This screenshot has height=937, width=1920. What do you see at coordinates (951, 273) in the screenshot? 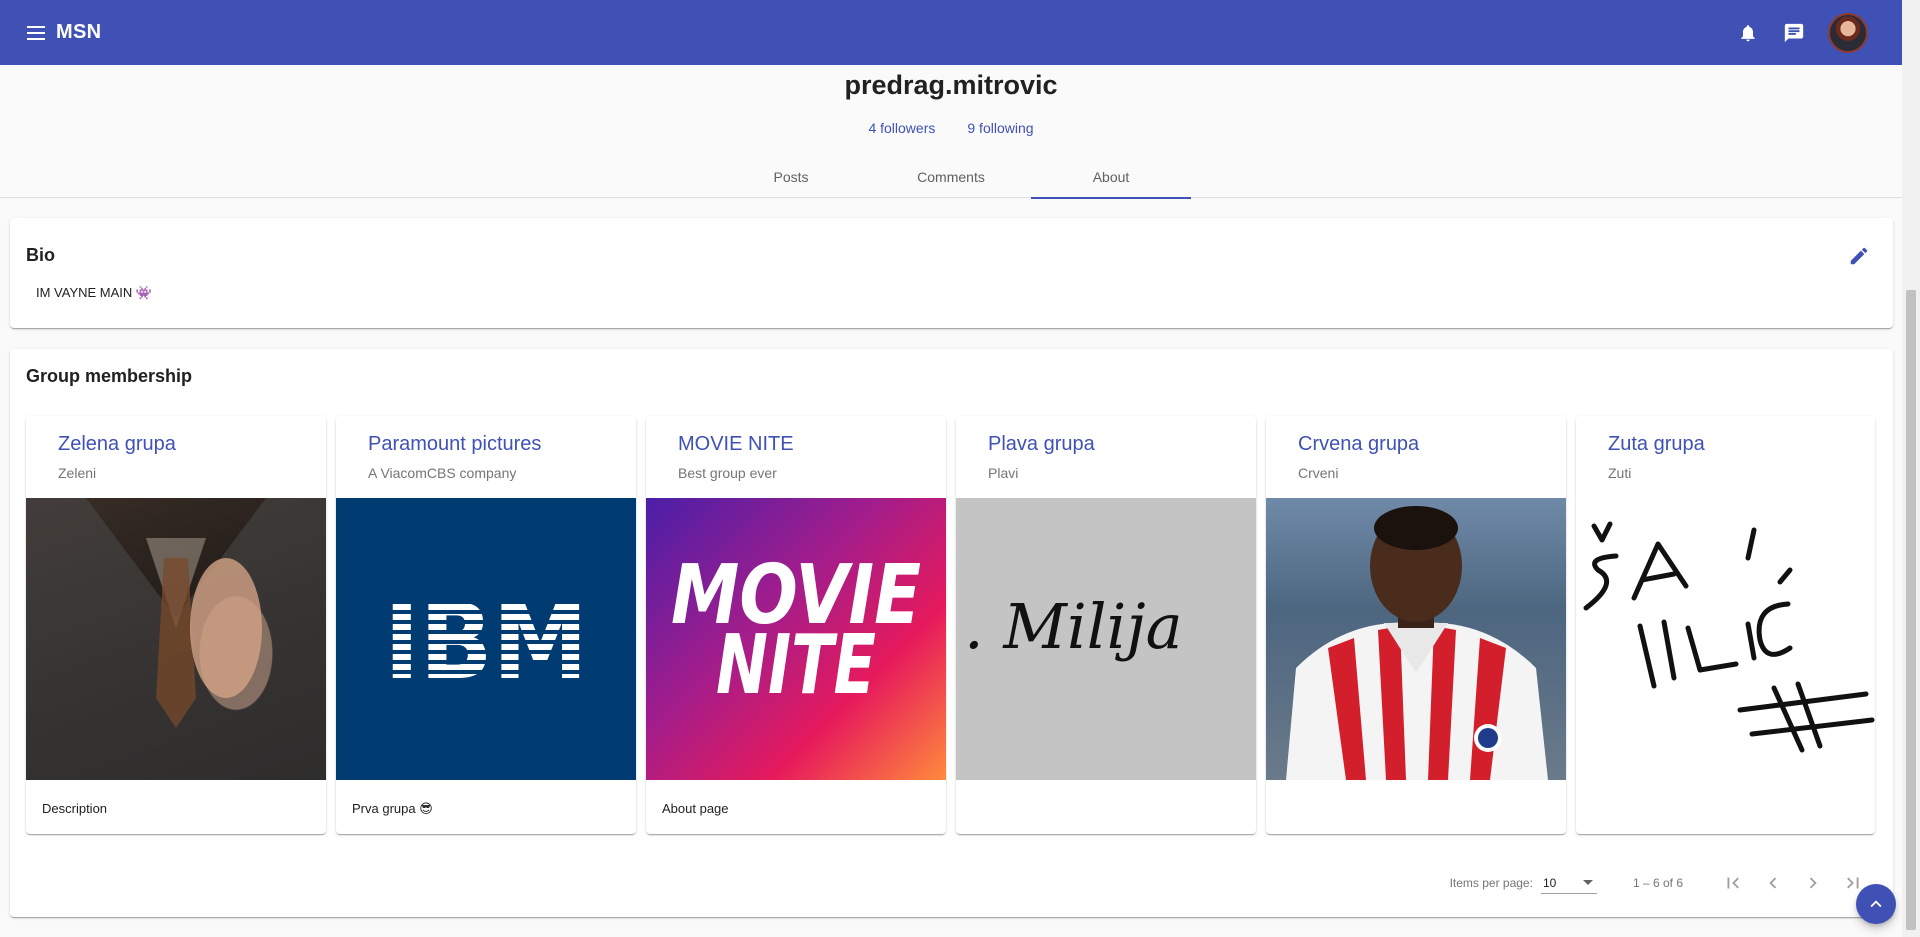
I see `bio-card: Bio IM VAYNE MAIN 👾` at bounding box center [951, 273].